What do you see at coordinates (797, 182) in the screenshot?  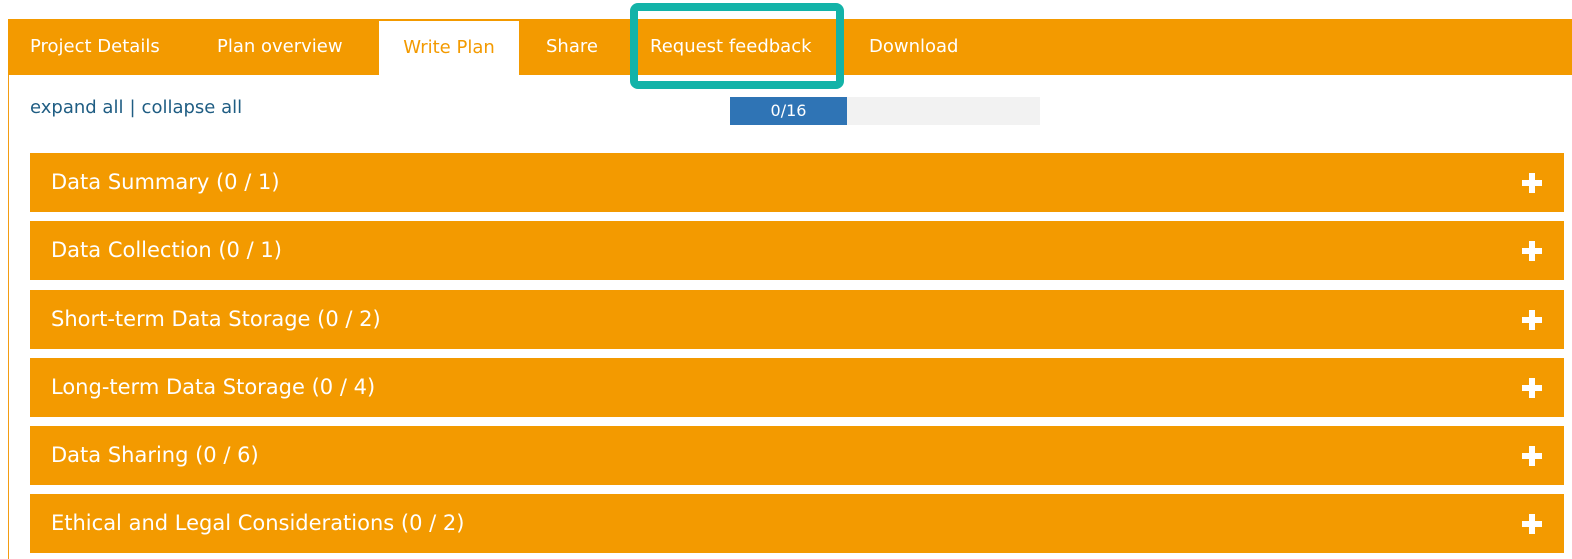 I see `section-data-summary: Data Summary (0 / 1)` at bounding box center [797, 182].